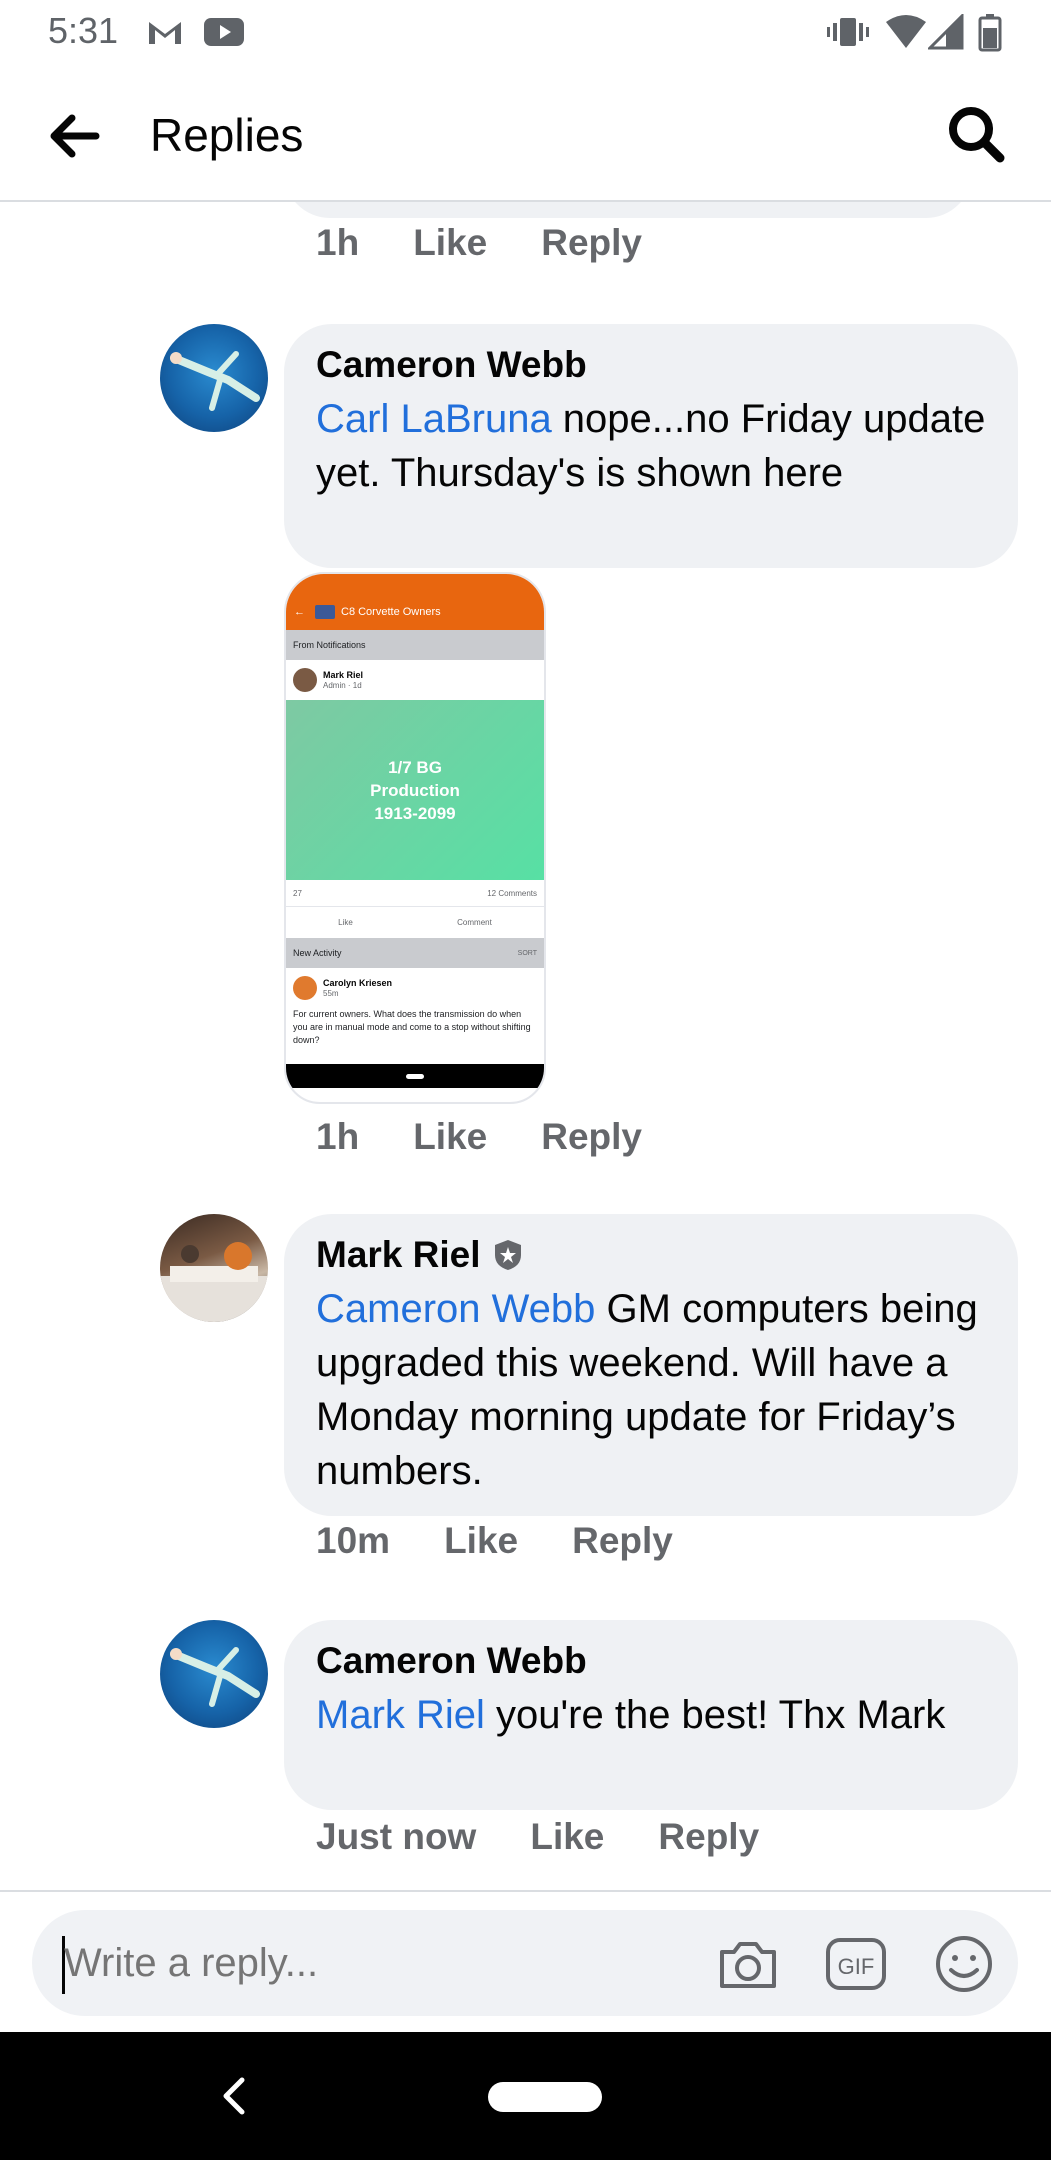  What do you see at coordinates (906, 31) in the screenshot?
I see `wifi-icon` at bounding box center [906, 31].